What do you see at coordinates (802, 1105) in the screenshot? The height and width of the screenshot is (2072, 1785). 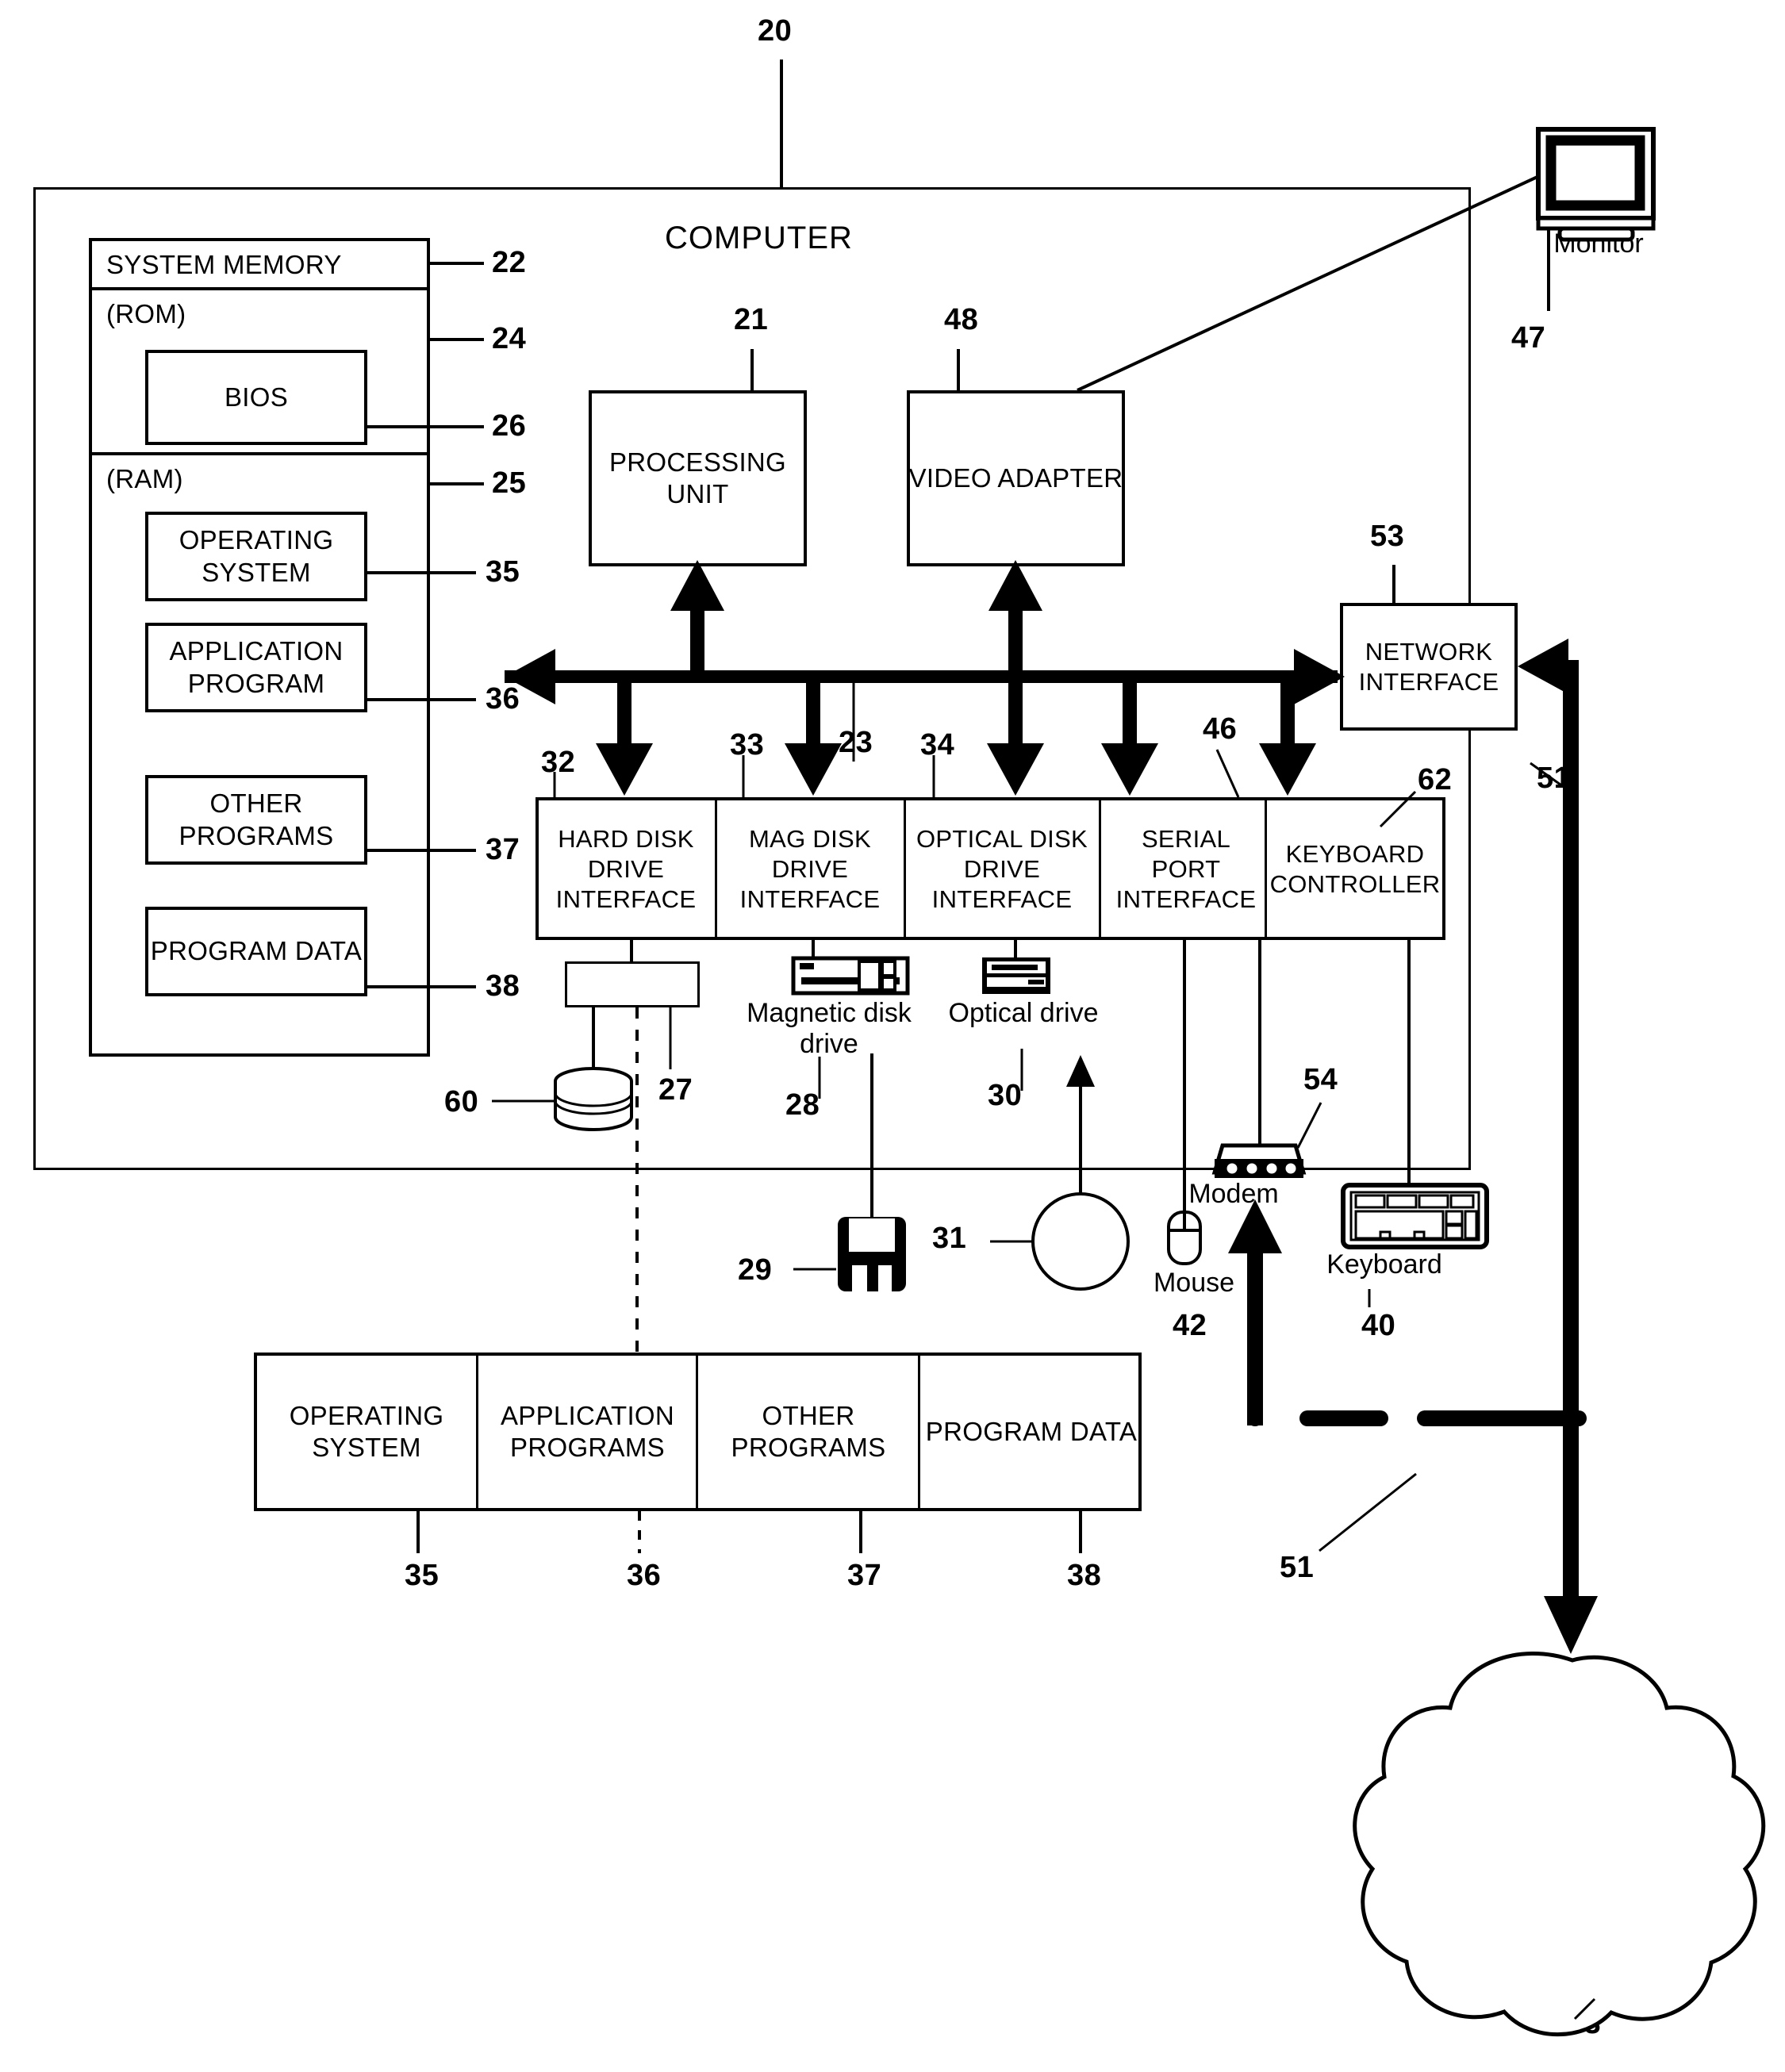 I see `ref-28: 28` at bounding box center [802, 1105].